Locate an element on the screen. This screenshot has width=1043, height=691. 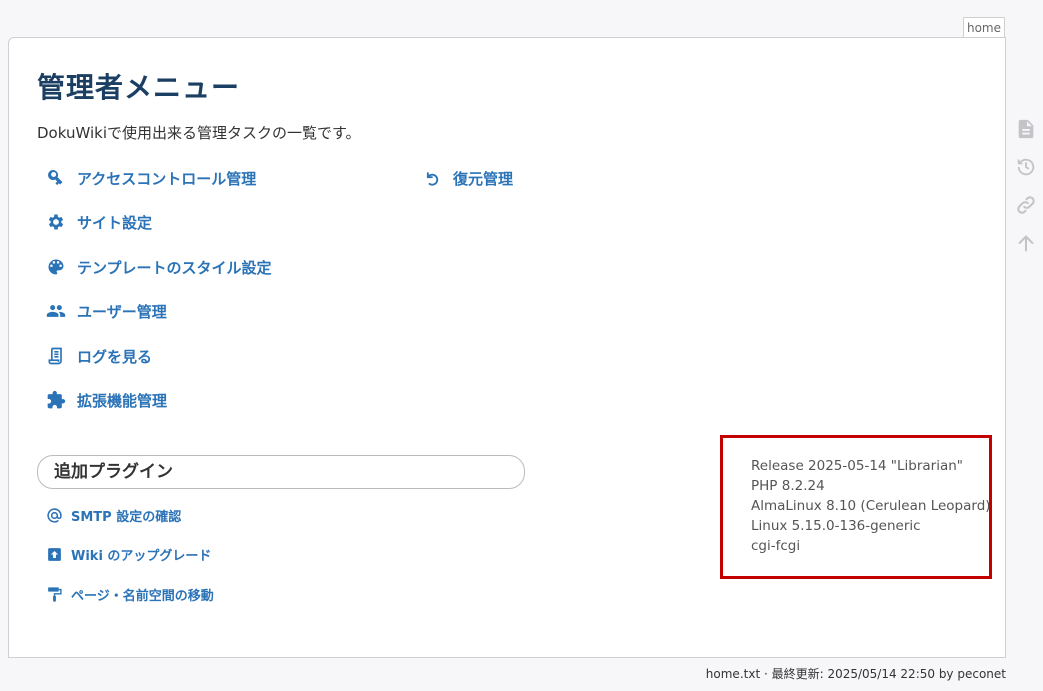
paint-roller-icon is located at coordinates (54, 594).